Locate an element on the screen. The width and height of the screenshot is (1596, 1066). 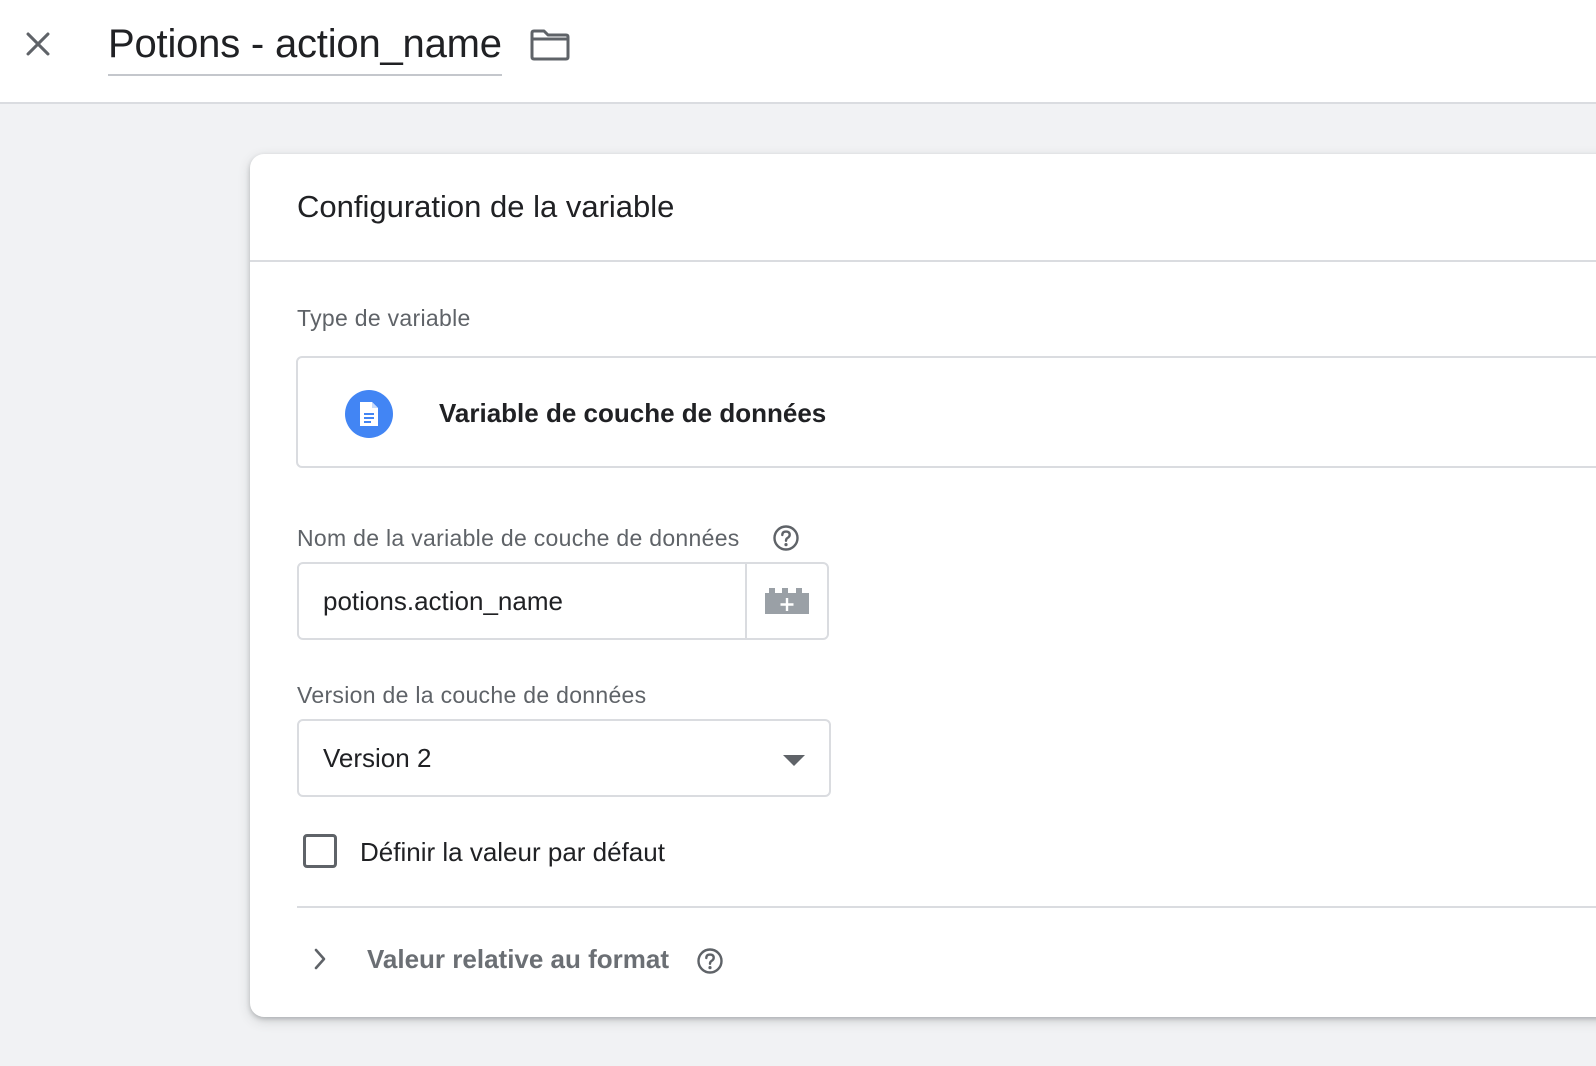
add-variable-icon is located at coordinates (787, 601).